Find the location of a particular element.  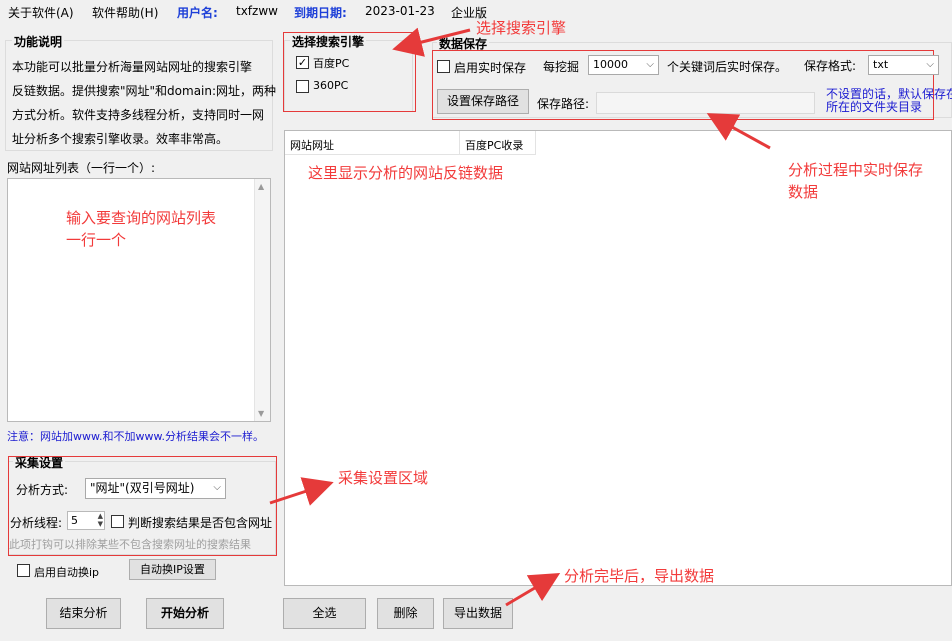

user-value: txfzww is located at coordinates (257, 11).